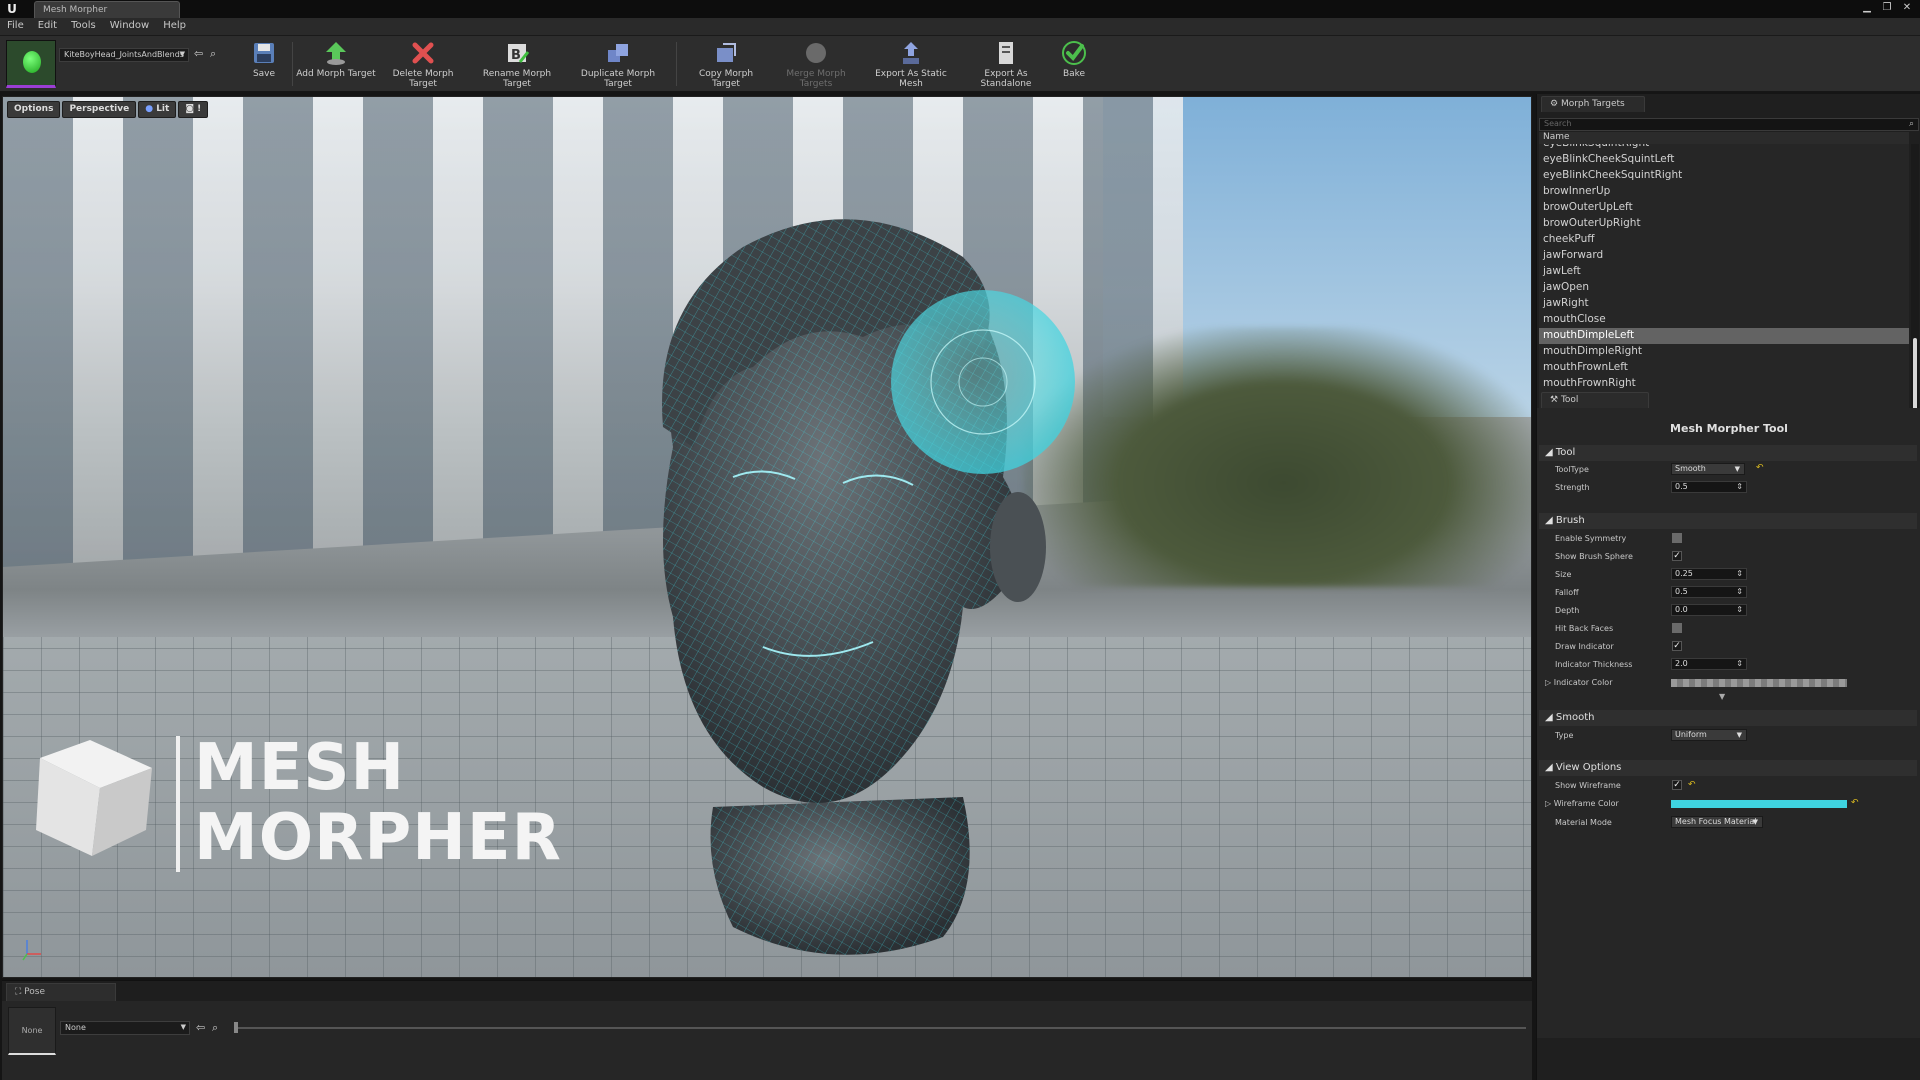 The height and width of the screenshot is (1080, 1920). I want to click on section-smooth-label: Smooth, so click(1575, 717).